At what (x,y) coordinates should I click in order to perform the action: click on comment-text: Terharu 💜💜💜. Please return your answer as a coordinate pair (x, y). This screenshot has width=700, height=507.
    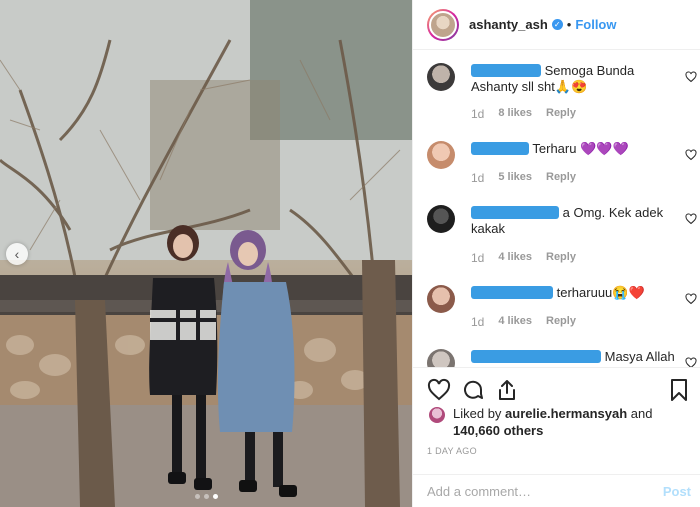
    Looking at the image, I should click on (580, 148).